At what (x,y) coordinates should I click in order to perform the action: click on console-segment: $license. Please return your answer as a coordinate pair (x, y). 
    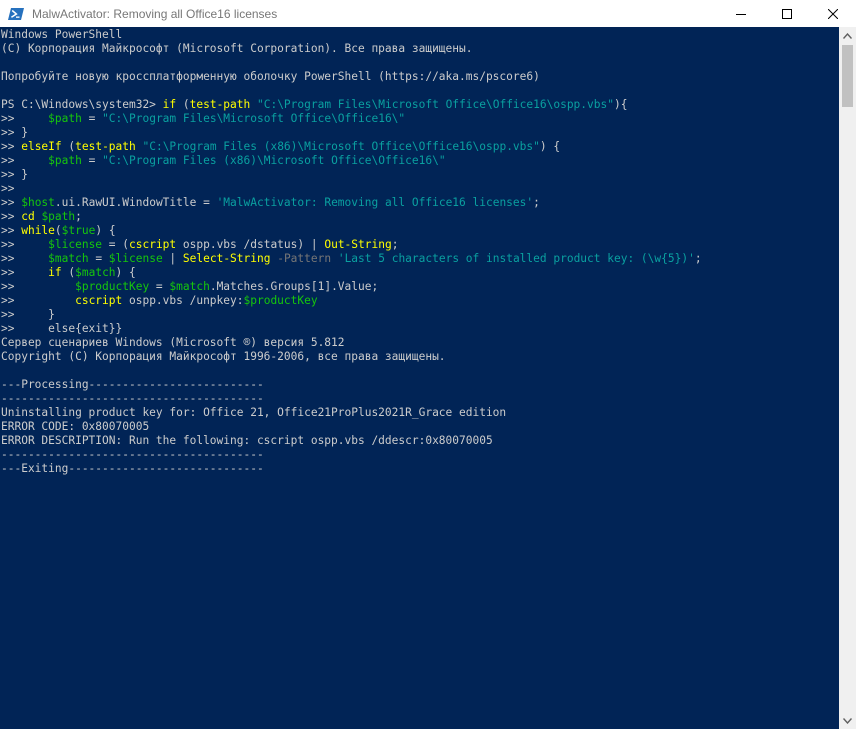
    Looking at the image, I should click on (75, 244).